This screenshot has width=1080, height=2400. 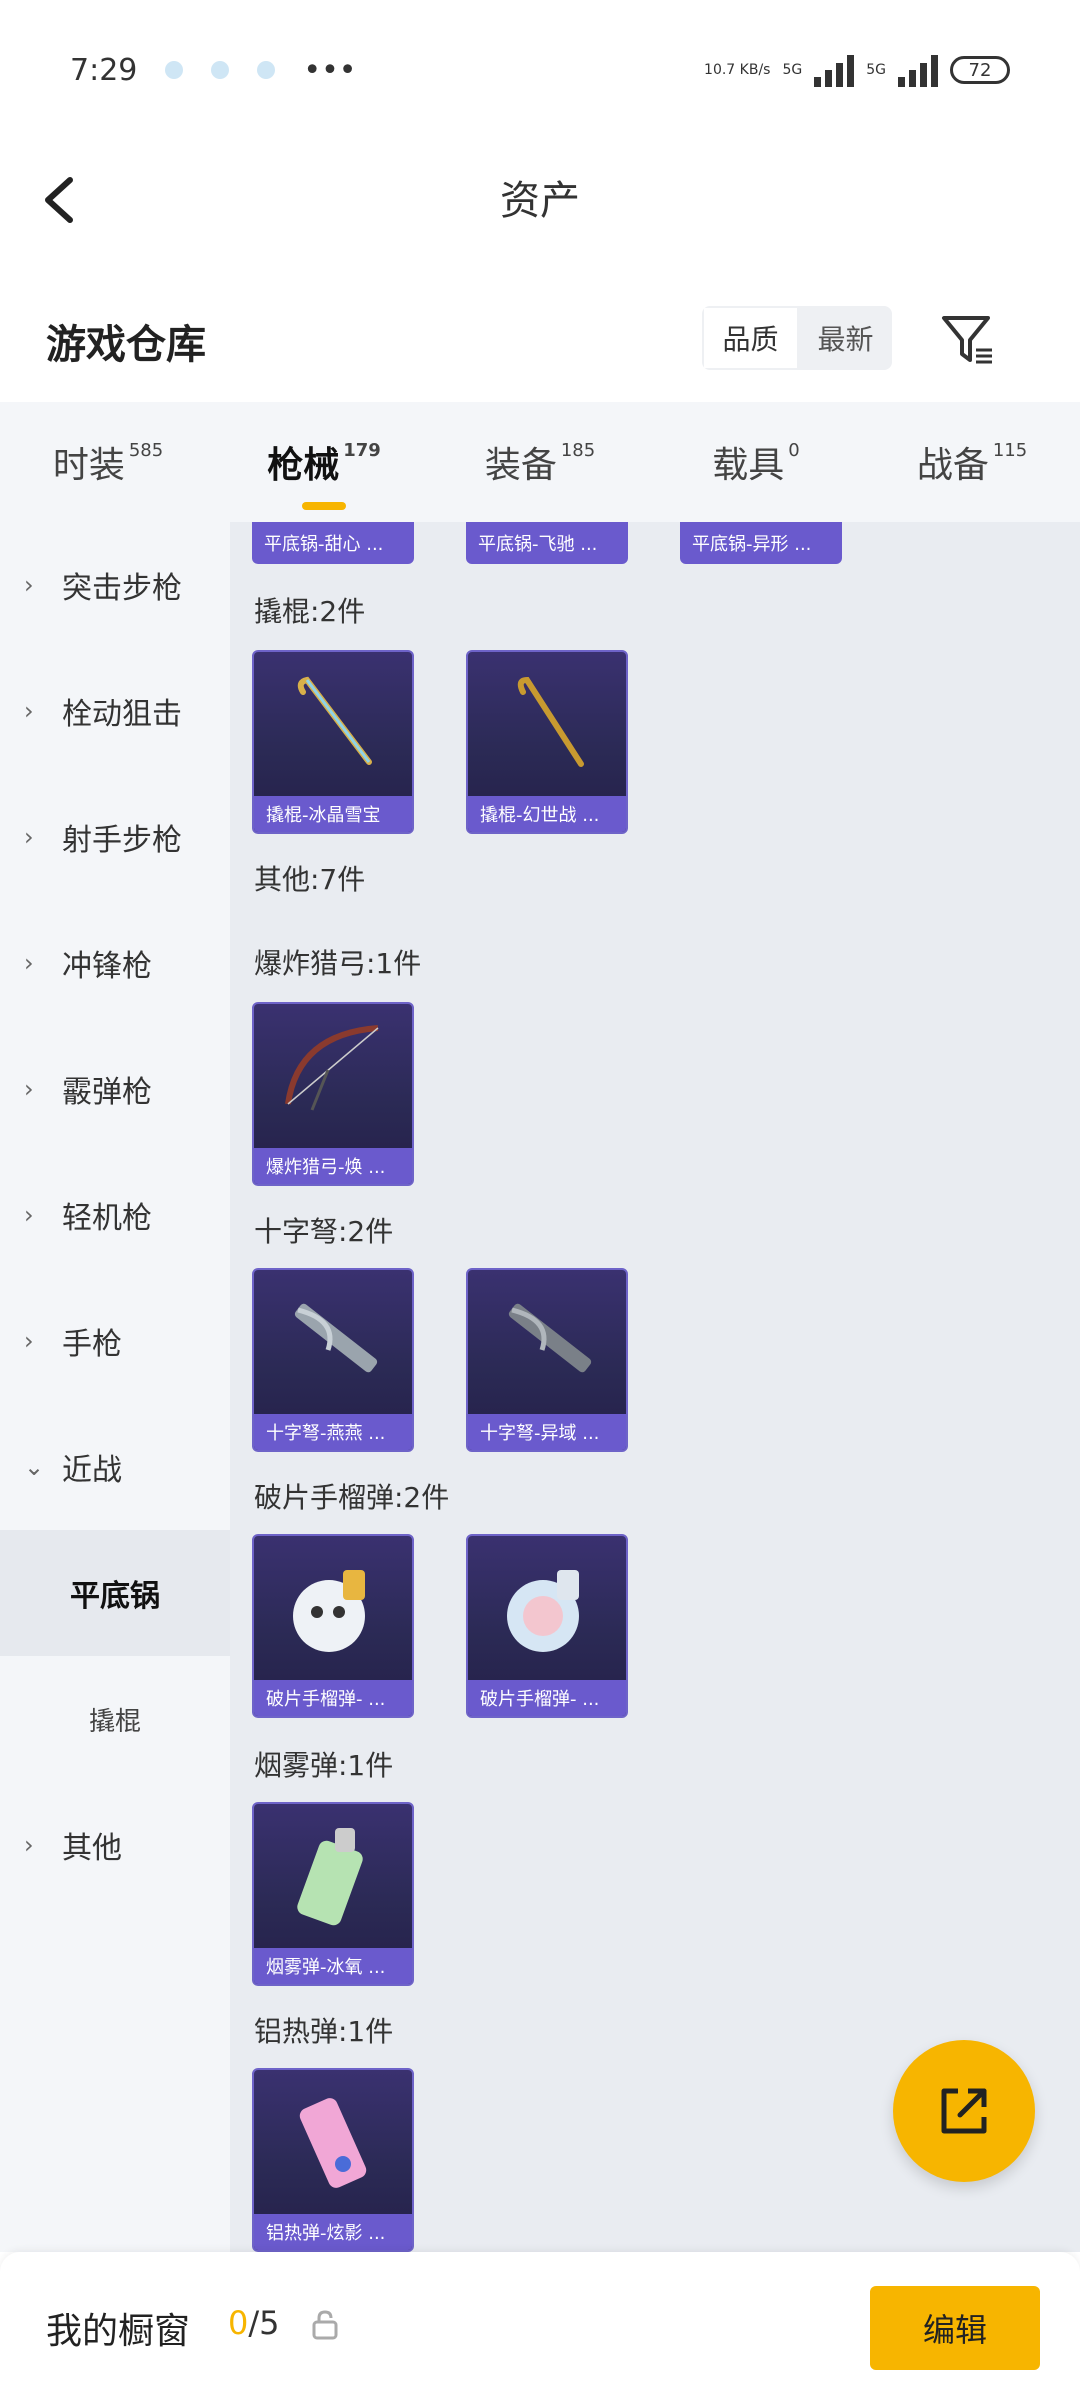 What do you see at coordinates (115, 963) in the screenshot?
I see `sidebar-item-smg: › 冲锋枪` at bounding box center [115, 963].